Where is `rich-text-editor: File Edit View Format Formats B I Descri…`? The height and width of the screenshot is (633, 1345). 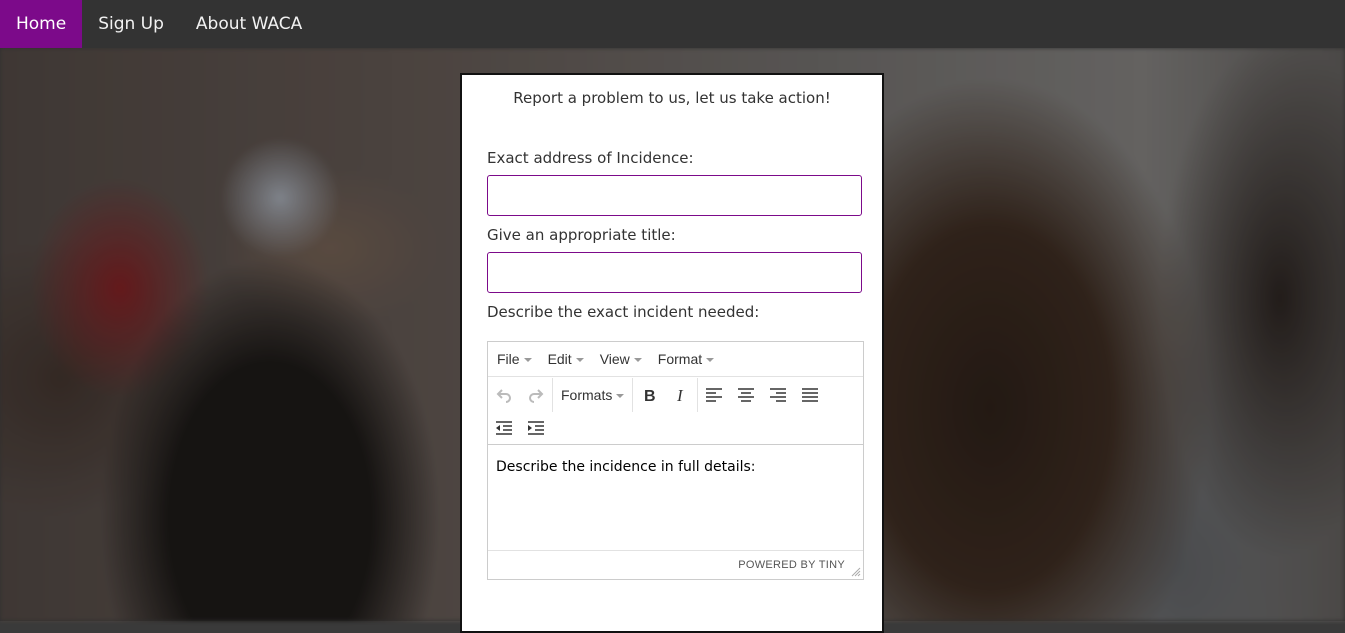
rich-text-editor: File Edit View Format Formats B I Descri… is located at coordinates (675, 460).